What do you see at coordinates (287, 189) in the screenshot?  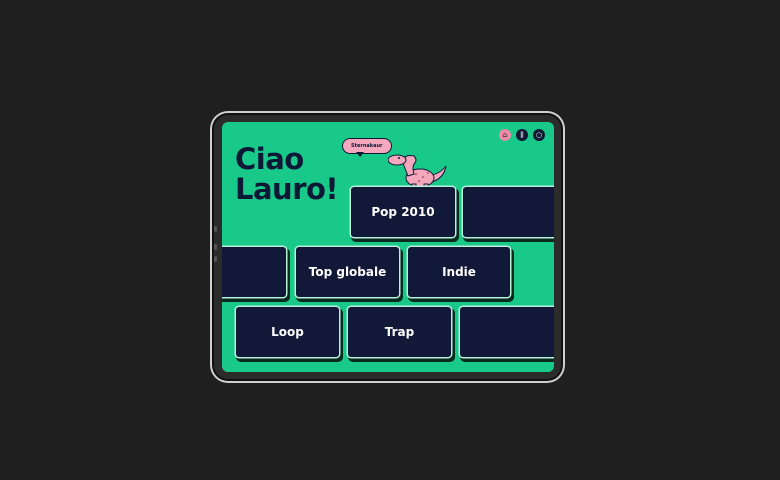 I see `greeting-line2: Lauro!` at bounding box center [287, 189].